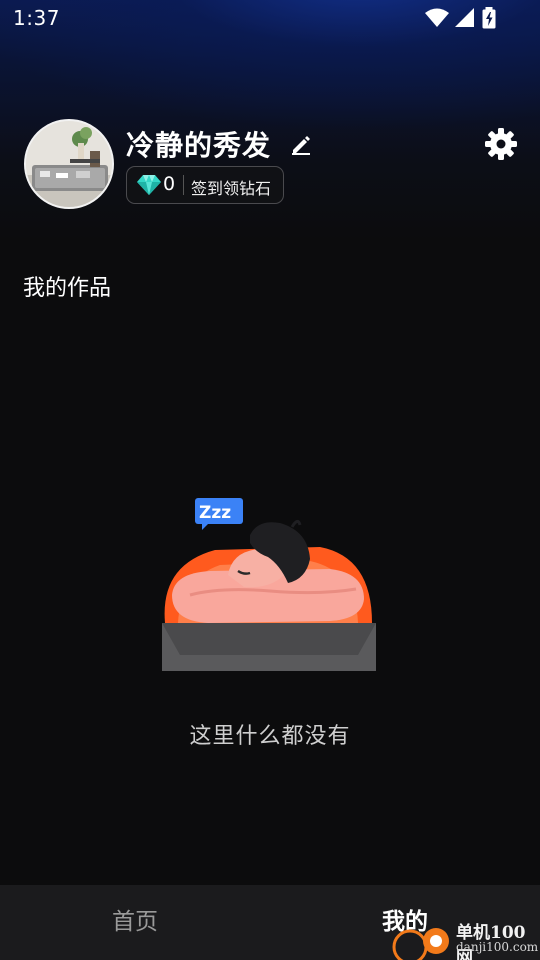 This screenshot has height=960, width=540. I want to click on status-time: 1:37, so click(36, 18).